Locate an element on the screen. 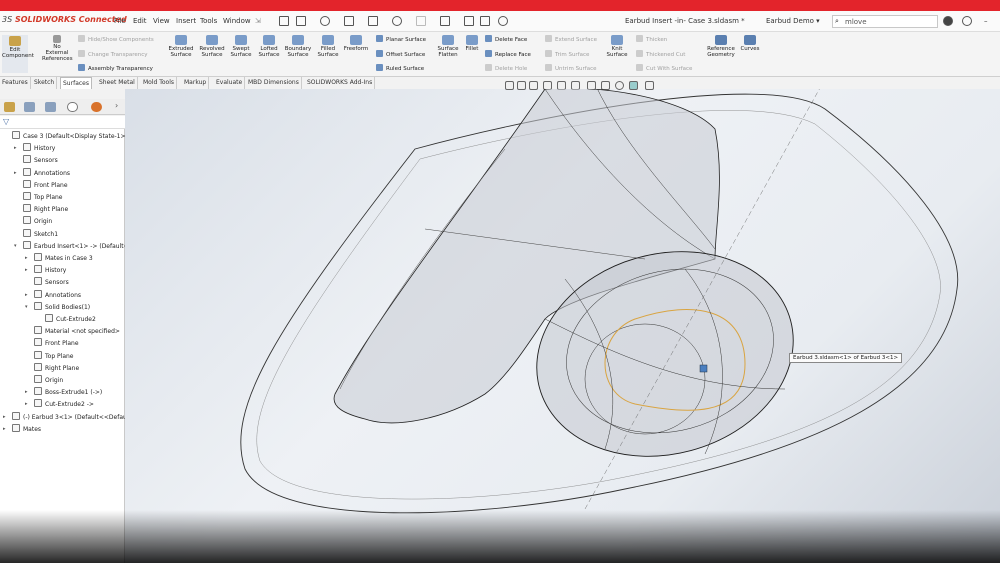 The width and height of the screenshot is (1000, 563). extend-surface-button: Extend Surface is located at coordinates (571, 39).